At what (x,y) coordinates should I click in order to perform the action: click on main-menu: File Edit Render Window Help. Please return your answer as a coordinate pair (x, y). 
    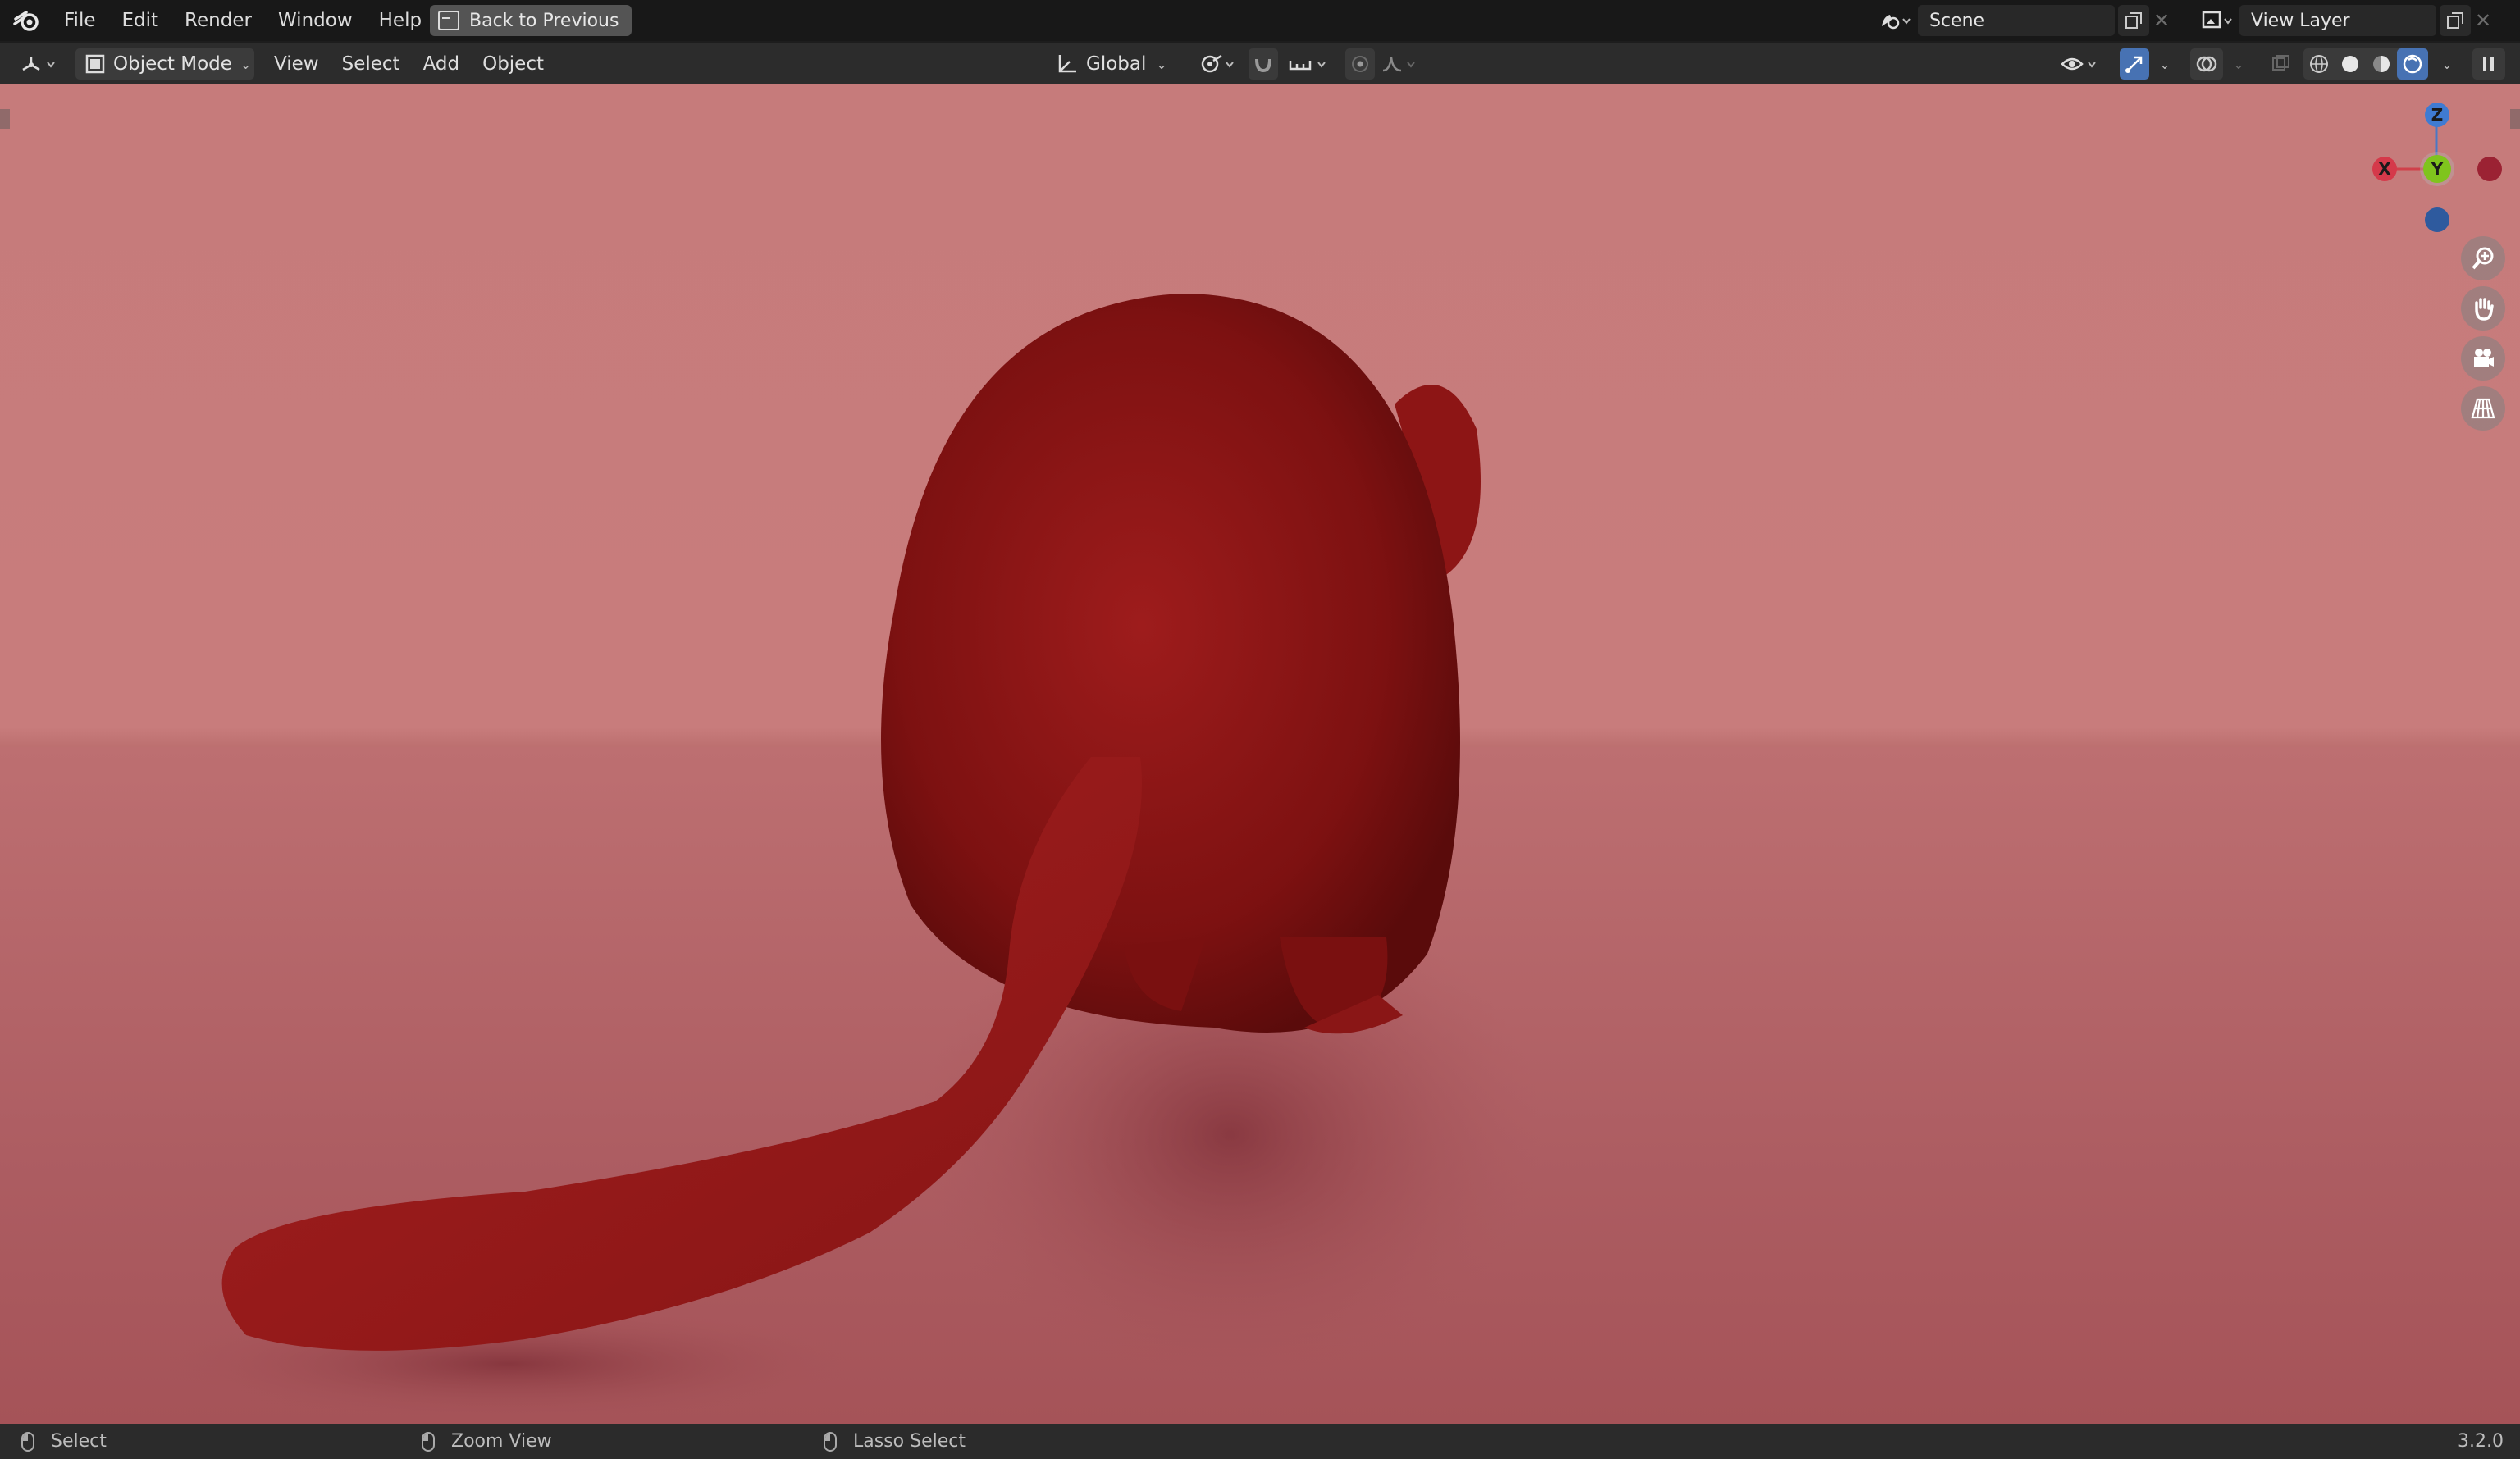
    Looking at the image, I should click on (243, 20).